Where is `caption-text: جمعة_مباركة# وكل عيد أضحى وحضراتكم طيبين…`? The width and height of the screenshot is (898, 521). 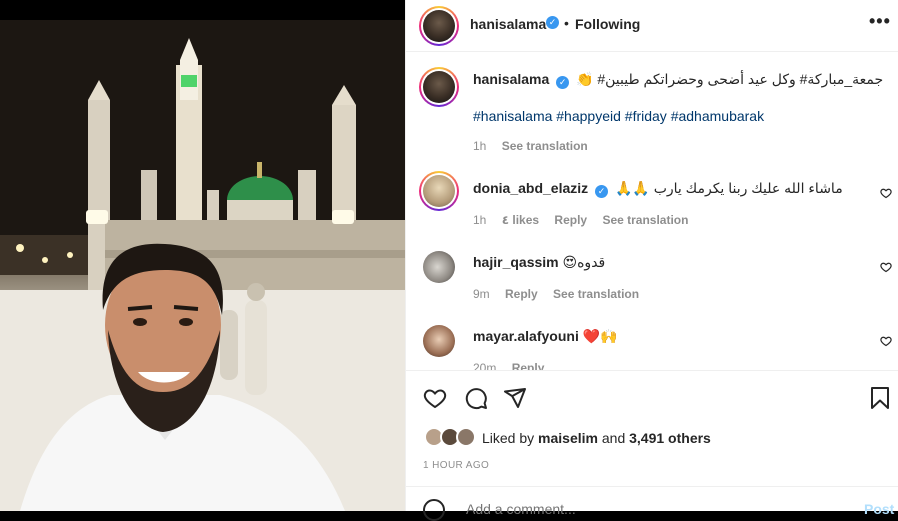
caption-text: جمعة_مباركة# وكل عيد أضحى وحضراتكم طيبين… is located at coordinates (730, 79).